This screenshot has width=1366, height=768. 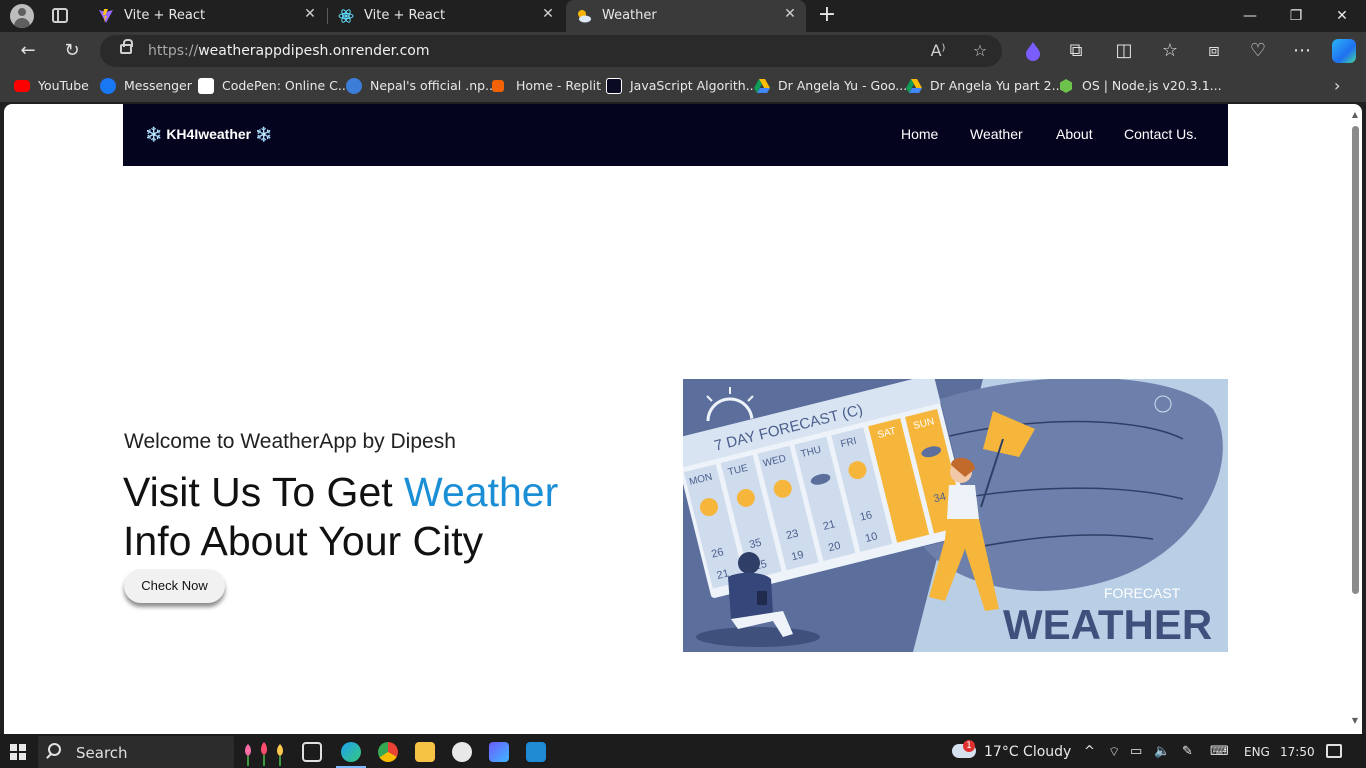 I want to click on search-placeholder: Search, so click(x=102, y=753).